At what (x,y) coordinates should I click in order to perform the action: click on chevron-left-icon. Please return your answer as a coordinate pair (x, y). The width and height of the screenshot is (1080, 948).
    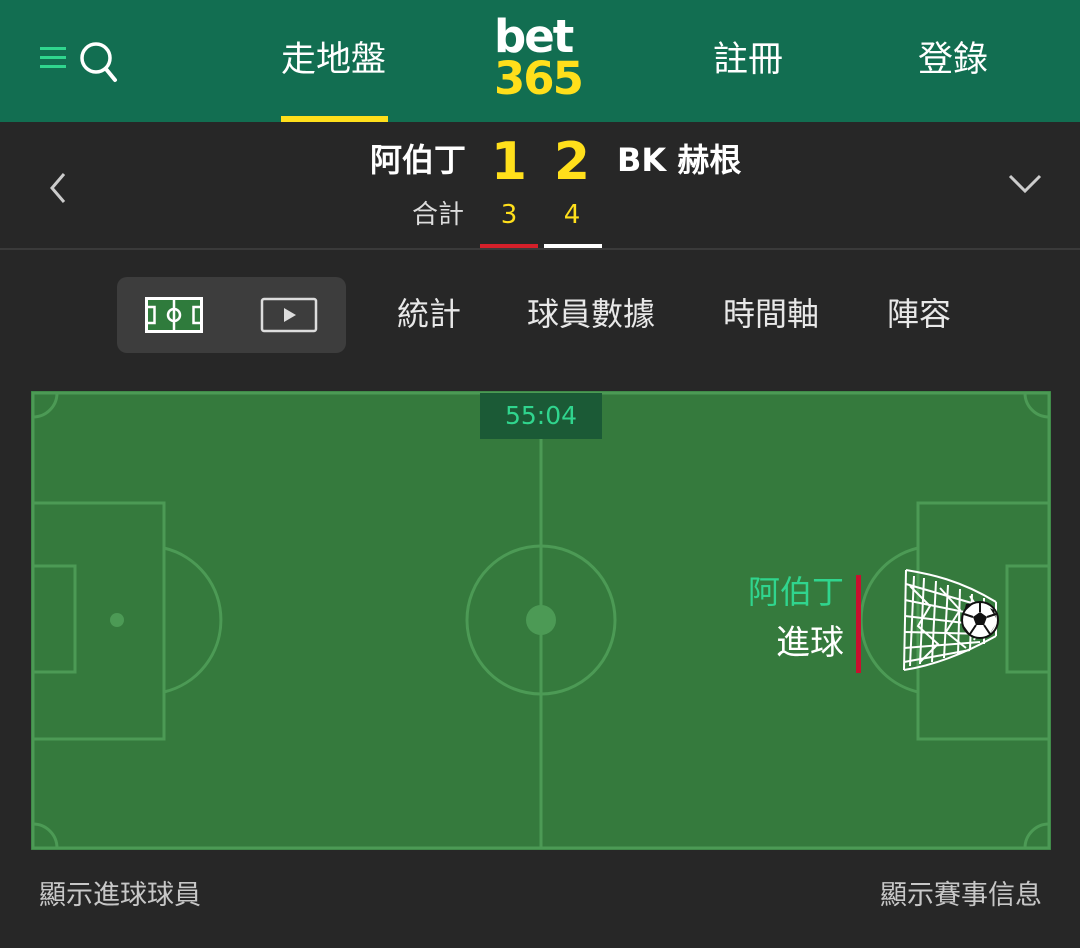
    Looking at the image, I should click on (59, 188).